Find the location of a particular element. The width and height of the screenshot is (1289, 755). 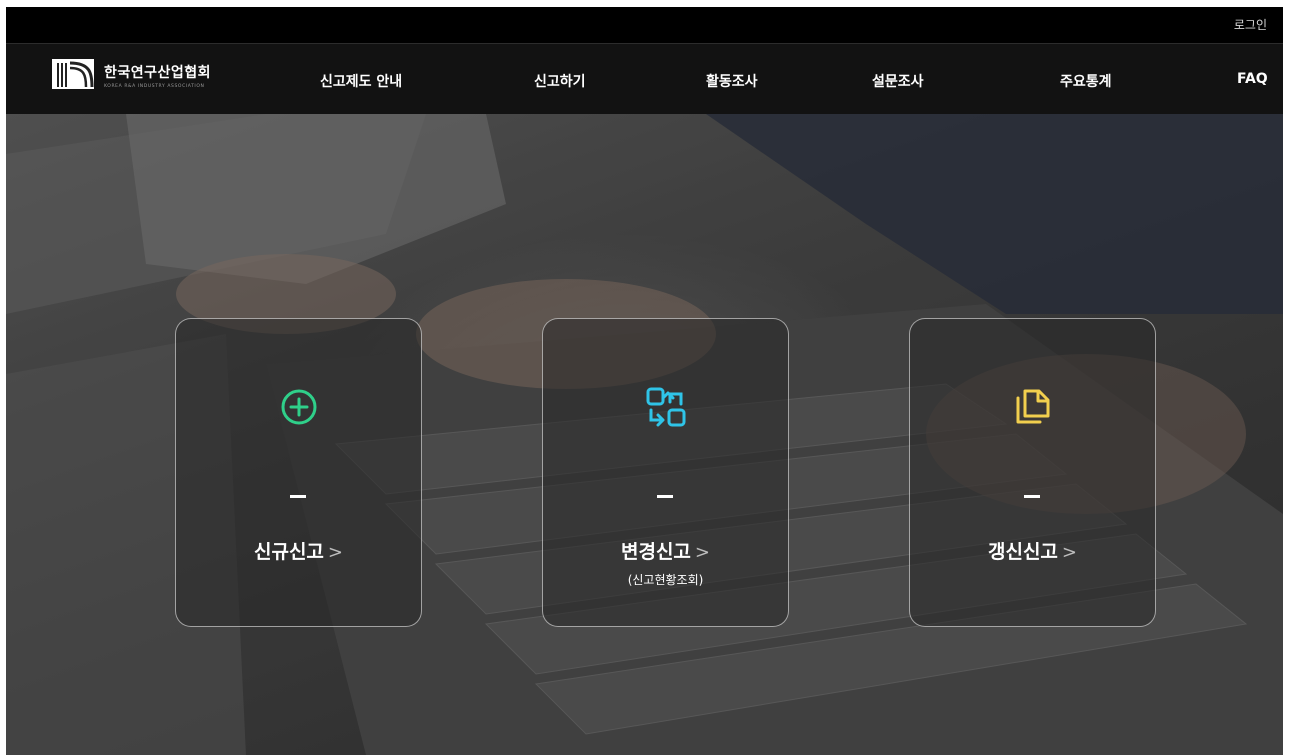

card-change-report: 변경신고 > (신고현황조회) is located at coordinates (665, 472).